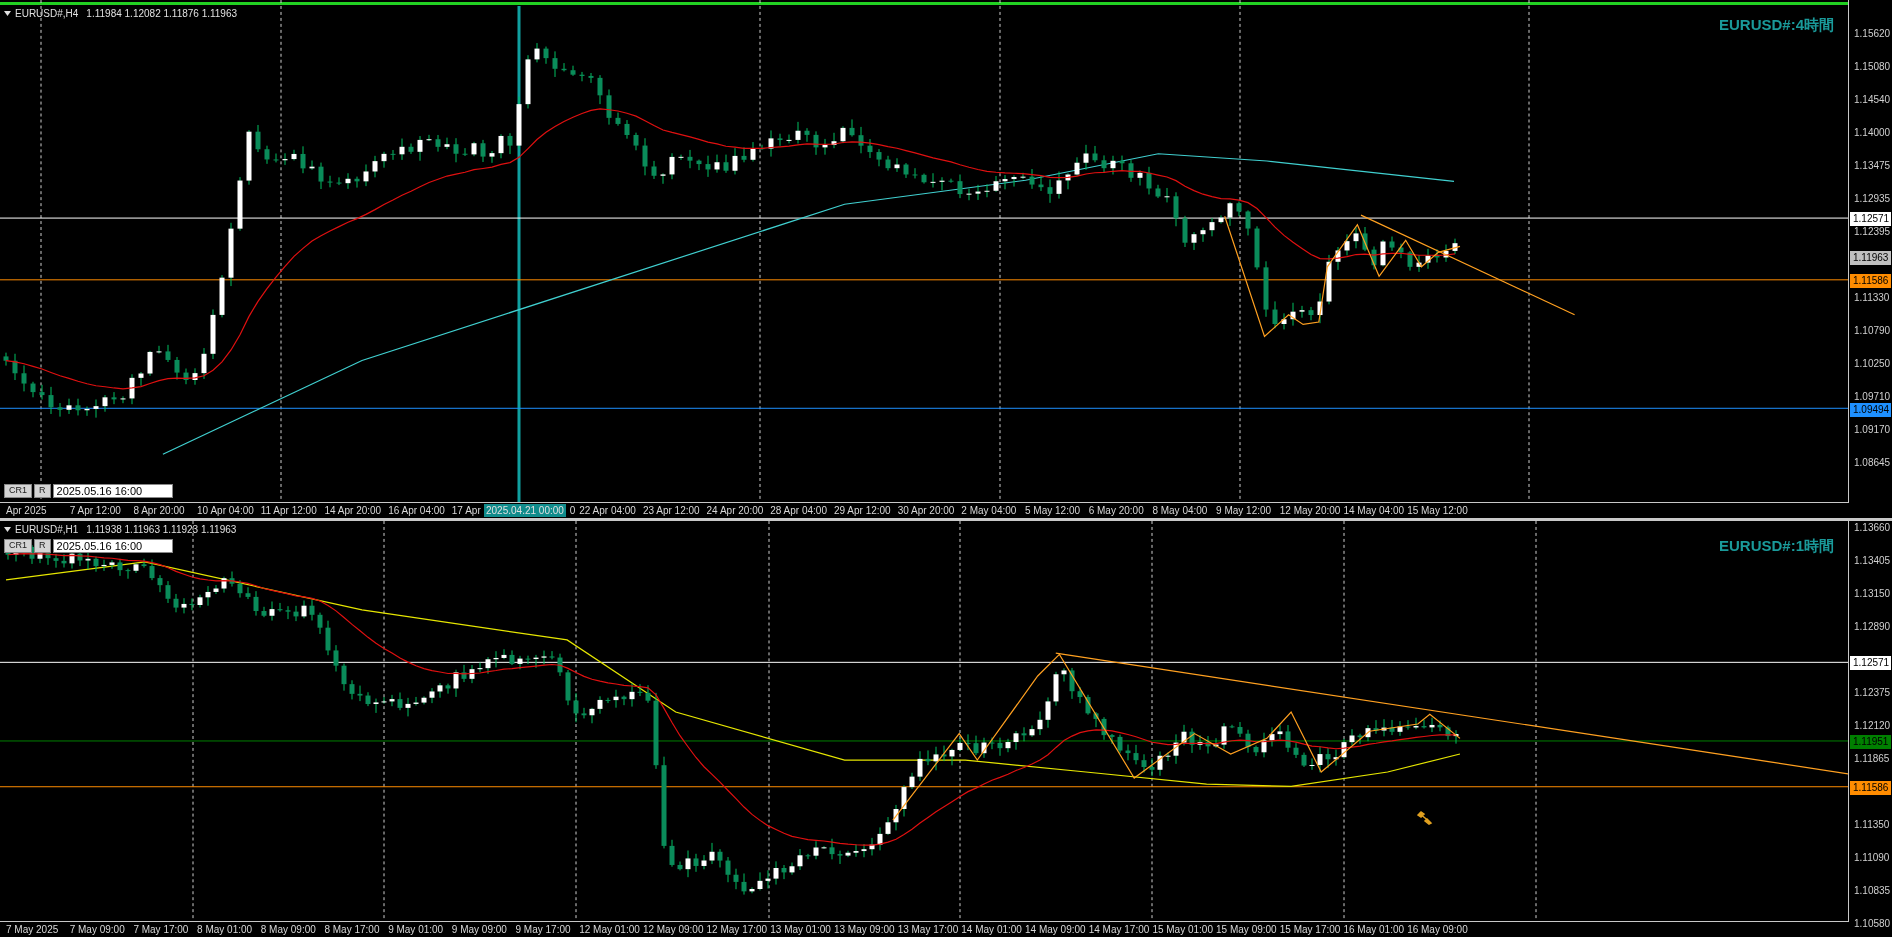 Image resolution: width=1892 pixels, height=937 pixels. I want to click on time-axis-label: 13 May 09:00, so click(864, 930).